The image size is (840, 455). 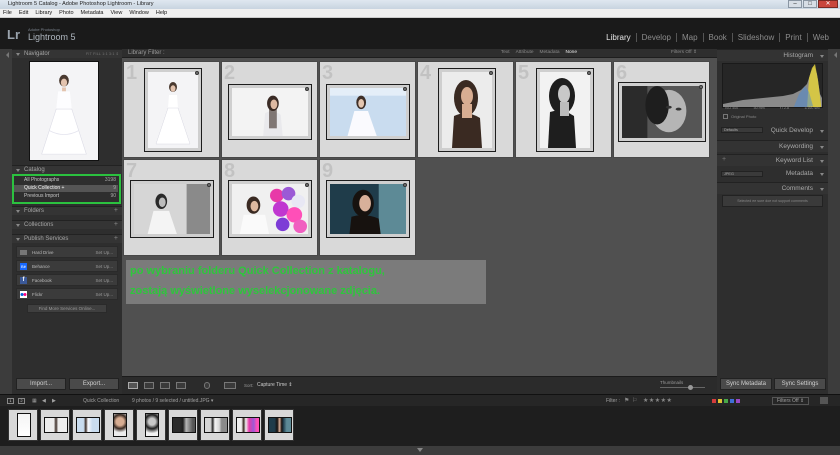 What do you see at coordinates (828, 4) in the screenshot?
I see `close-button: ✕` at bounding box center [828, 4].